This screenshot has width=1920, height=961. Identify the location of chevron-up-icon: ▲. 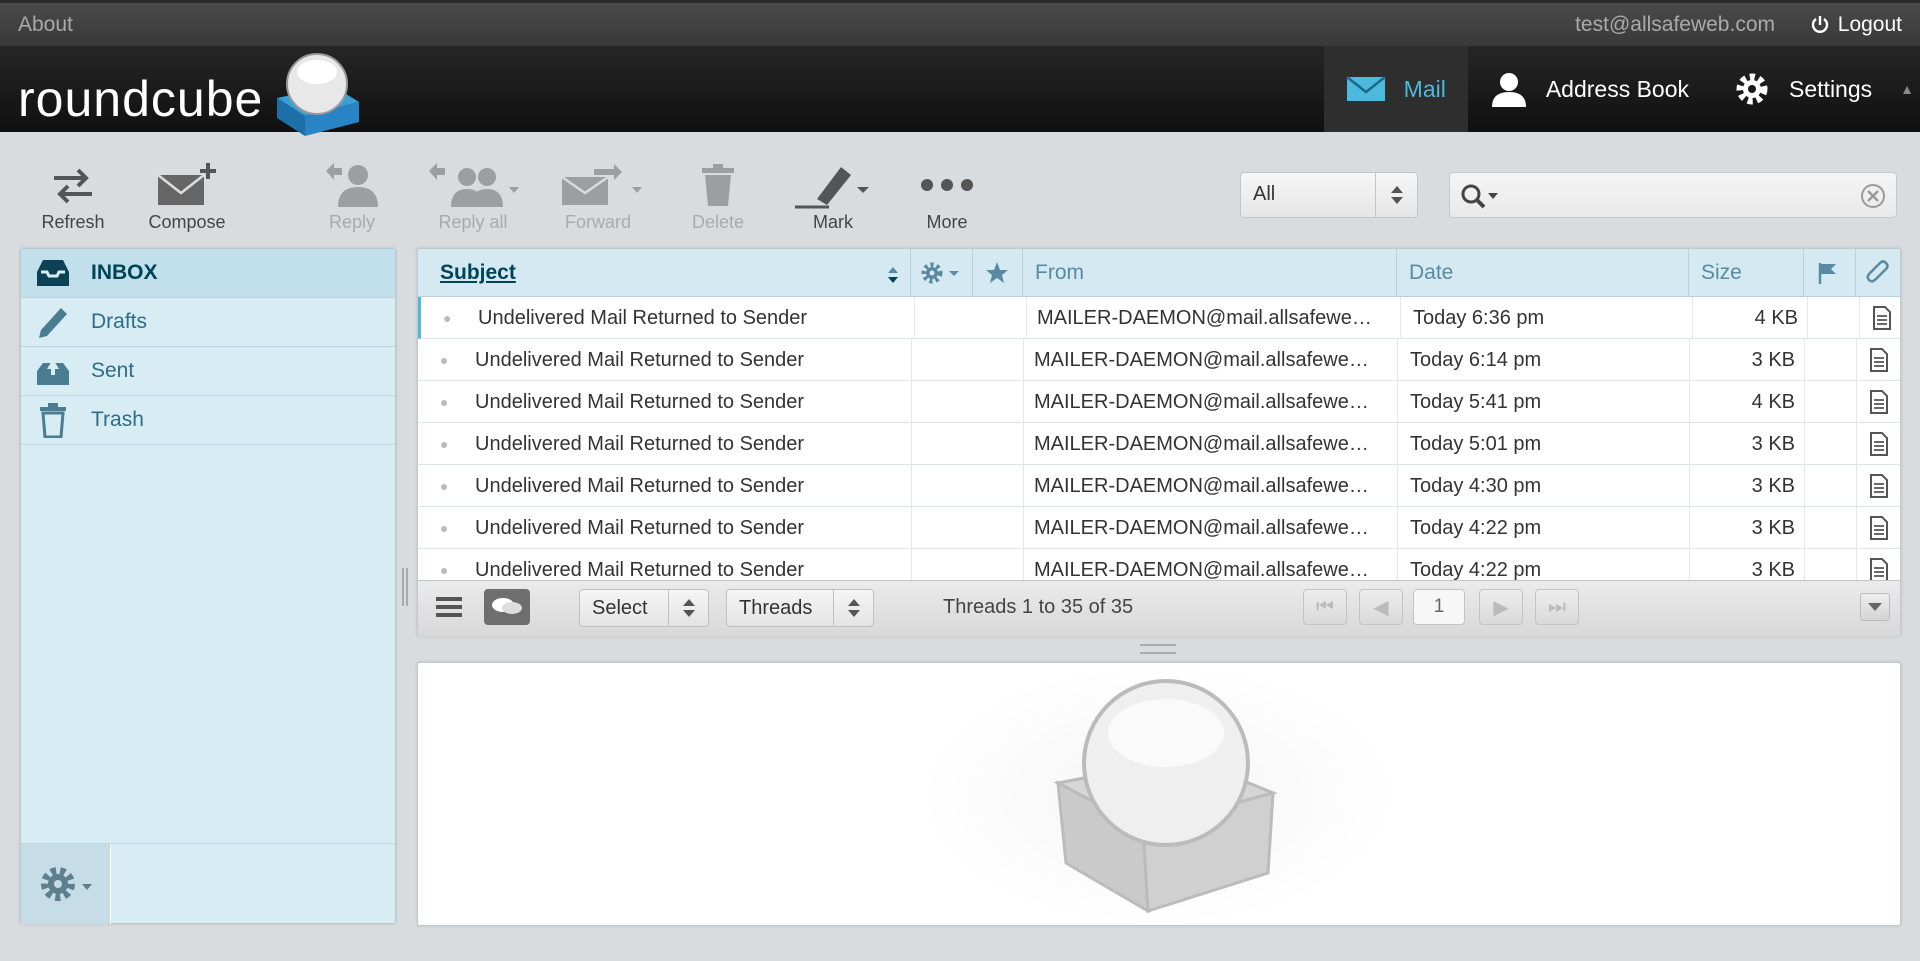
(1907, 89).